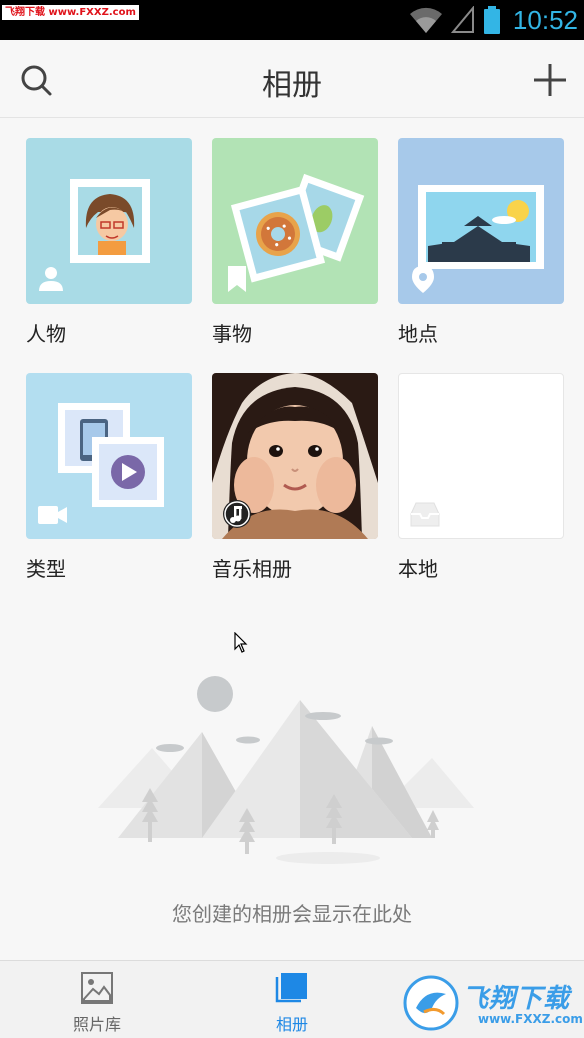  I want to click on album-people: 人物, so click(109, 242).